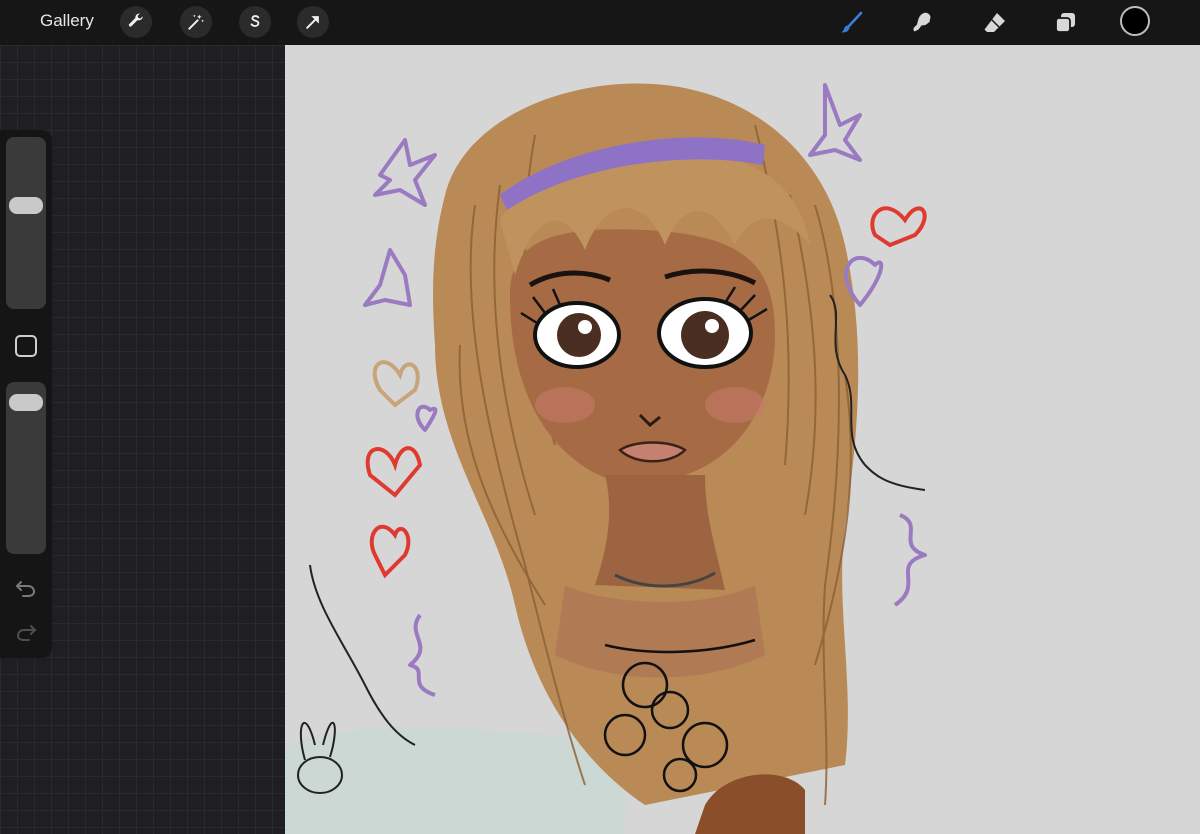 The image size is (1200, 834). Describe the element at coordinates (26, 402) in the screenshot. I see `opacity-thumb` at that location.